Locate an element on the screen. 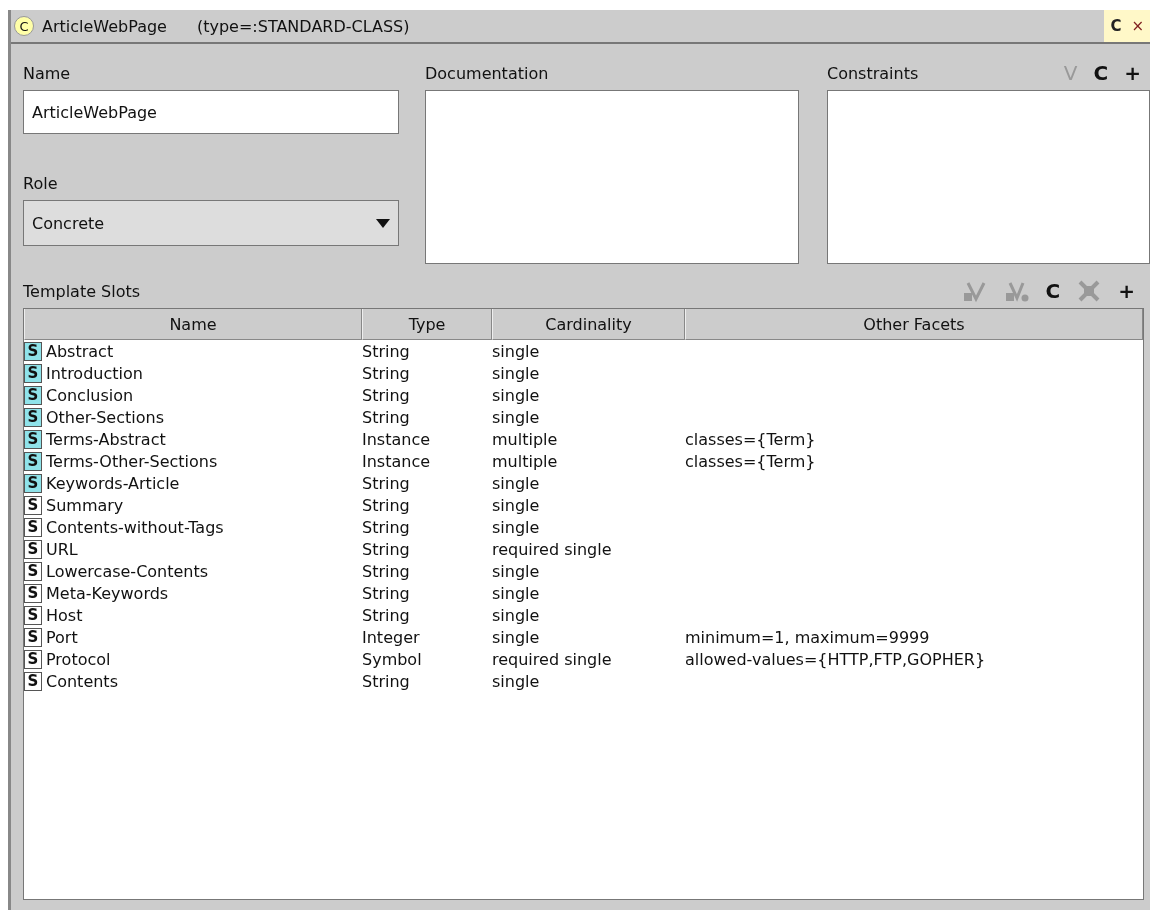 This screenshot has width=1158, height=915. dropdown-arrow-icon is located at coordinates (383, 223).